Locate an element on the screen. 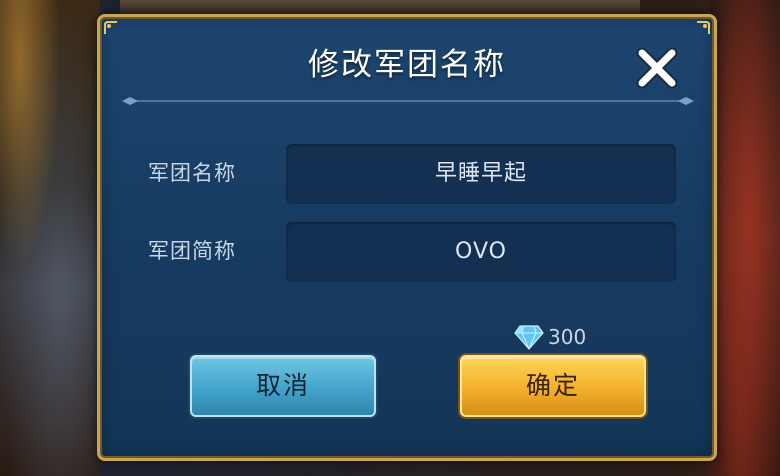 The image size is (780, 476). confirm-button: 确定 is located at coordinates (553, 386).